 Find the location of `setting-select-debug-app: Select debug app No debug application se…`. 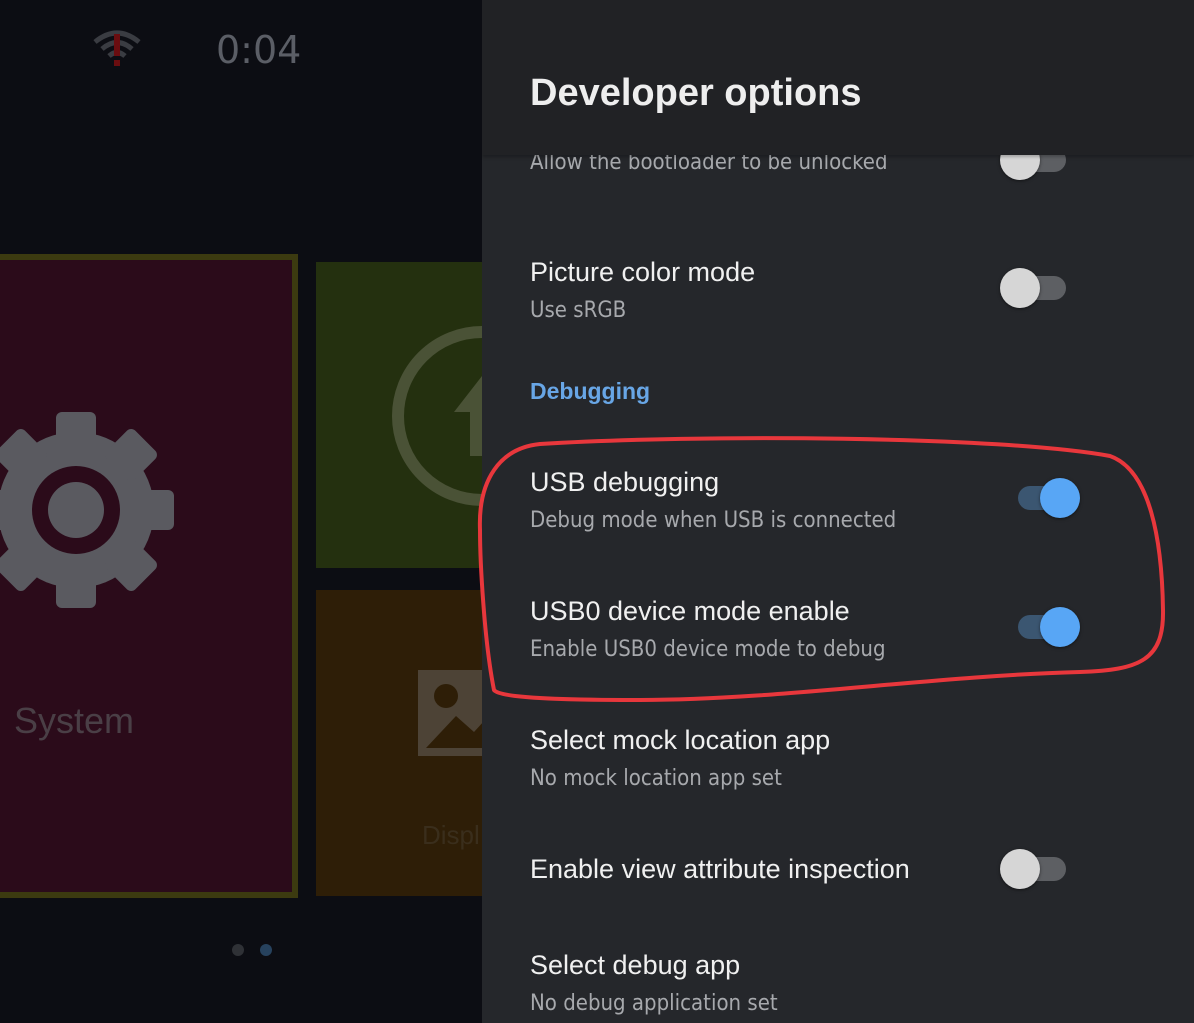

setting-select-debug-app: Select debug app No debug application se… is located at coordinates (850, 983).